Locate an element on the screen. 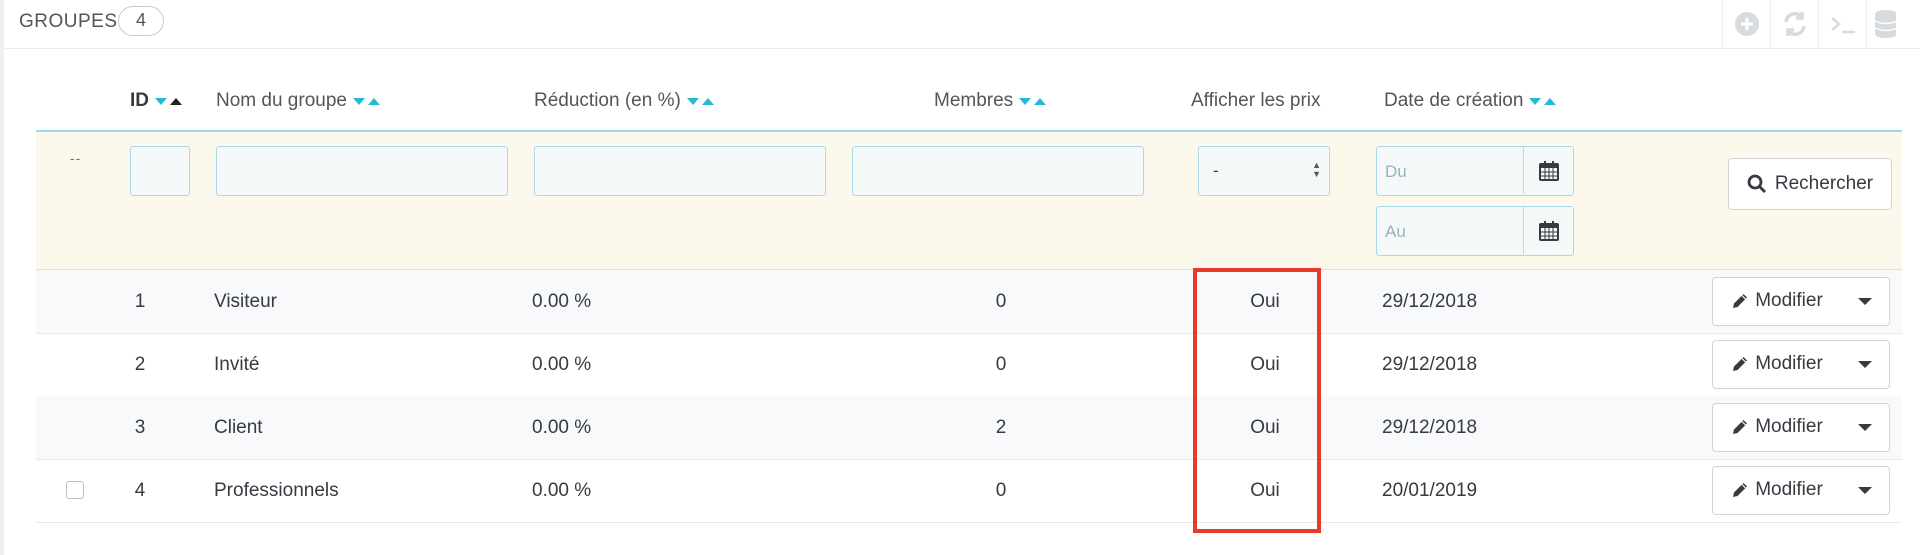  panel-title: Groupes is located at coordinates (68, 21).